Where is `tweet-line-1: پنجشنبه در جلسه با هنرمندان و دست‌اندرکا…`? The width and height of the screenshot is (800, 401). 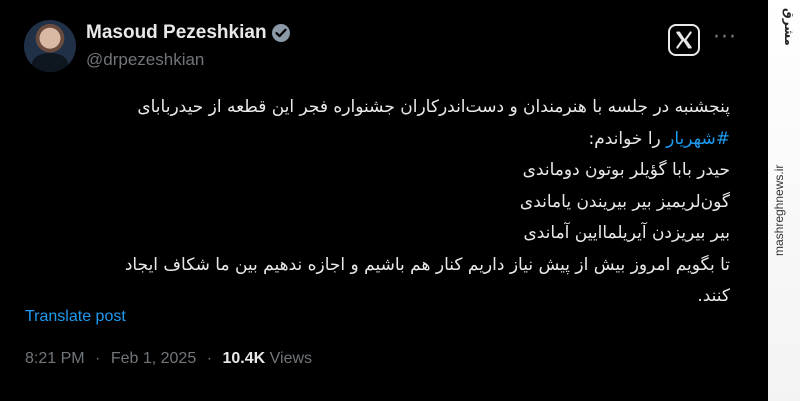
tweet-line-1: پنجشنبه در جلسه با هنرمندان و دست‌اندرکا… is located at coordinates (433, 107).